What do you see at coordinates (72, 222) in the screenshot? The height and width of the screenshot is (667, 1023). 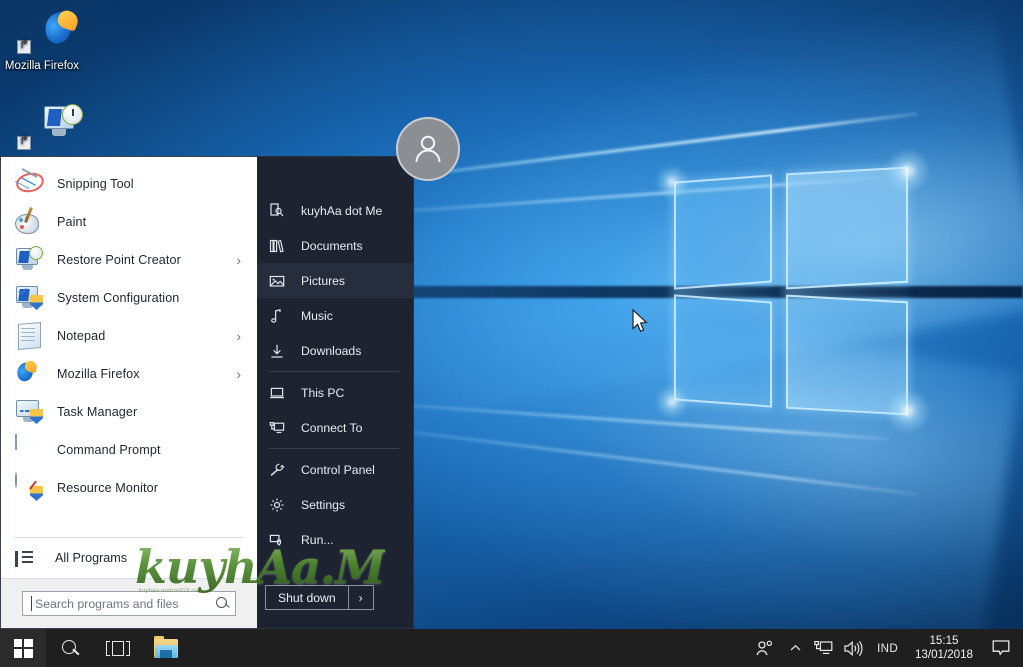 I see `start-menu-item-label: Paint` at bounding box center [72, 222].